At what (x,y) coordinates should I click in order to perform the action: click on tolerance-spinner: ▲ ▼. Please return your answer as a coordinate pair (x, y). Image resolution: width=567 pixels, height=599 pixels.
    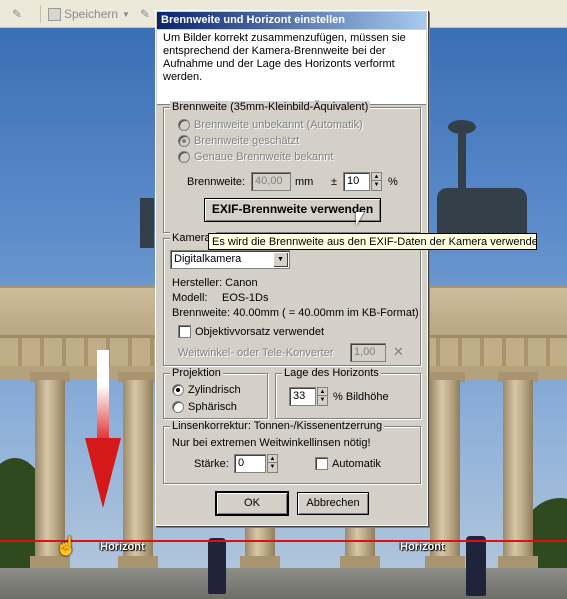
    Looking at the image, I should click on (376, 181).